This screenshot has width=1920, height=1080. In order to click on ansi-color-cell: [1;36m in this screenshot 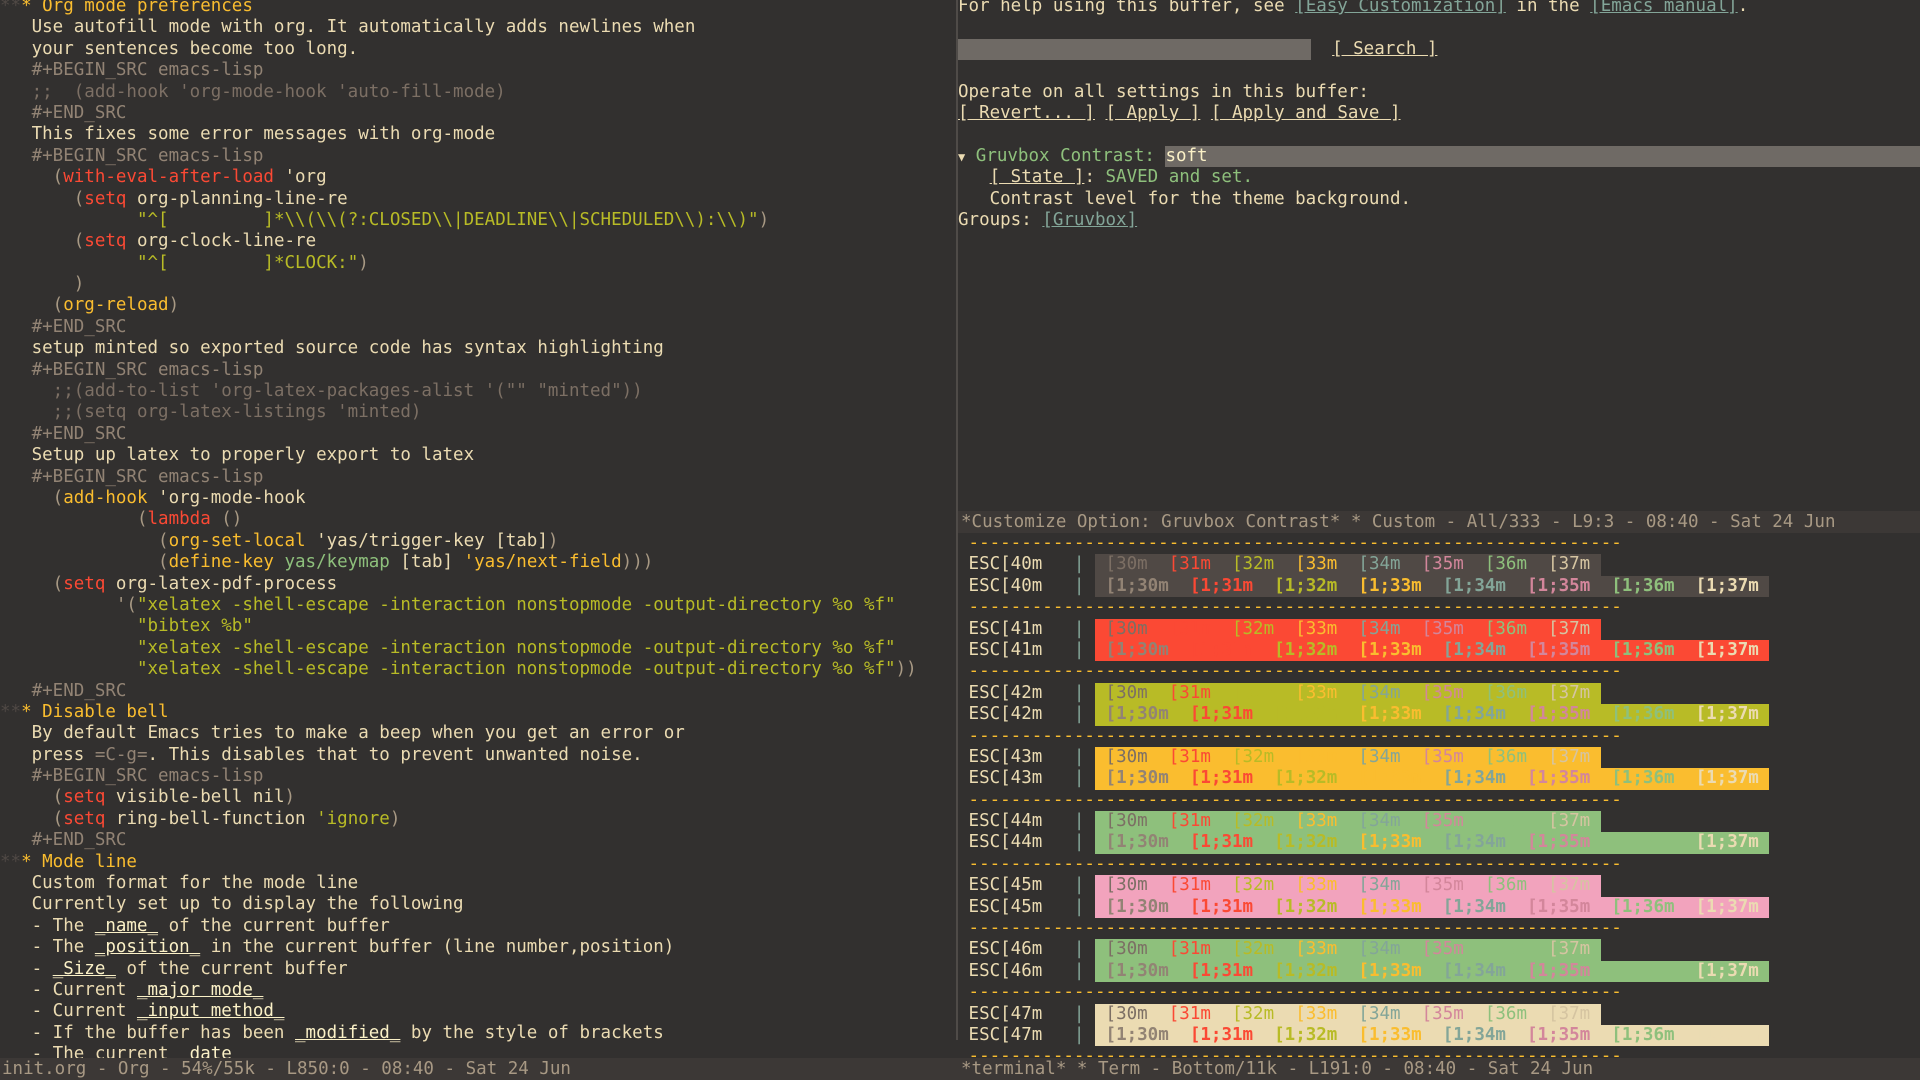, I will do `click(1643, 906)`.